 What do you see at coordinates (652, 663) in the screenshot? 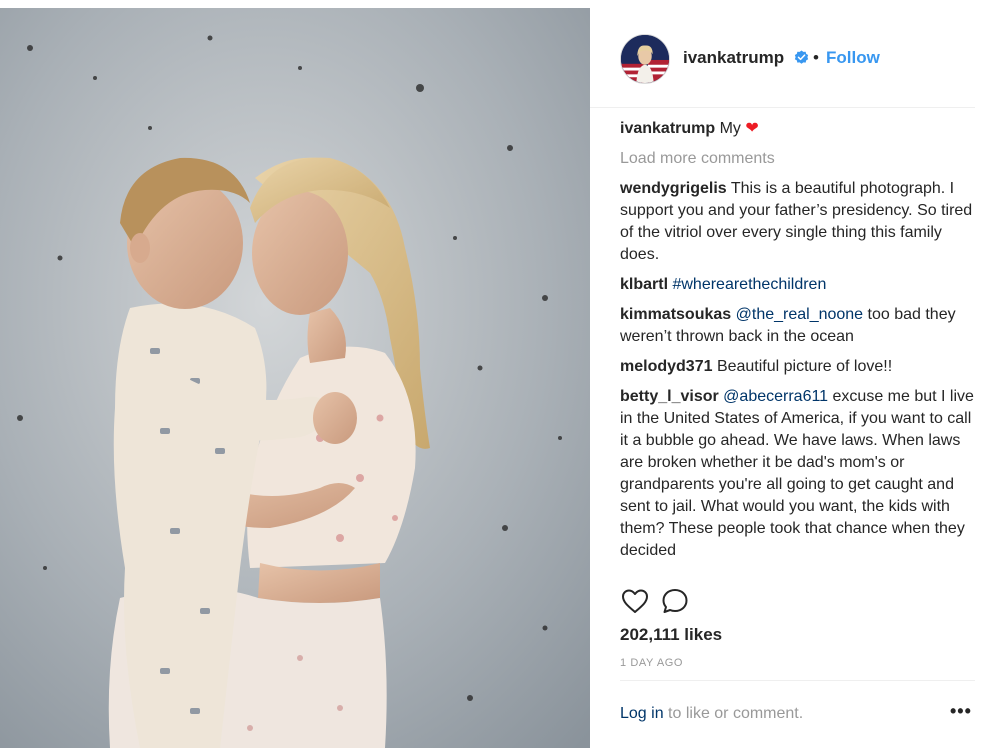
I see `post-timestamp: 1 DAY AGO` at bounding box center [652, 663].